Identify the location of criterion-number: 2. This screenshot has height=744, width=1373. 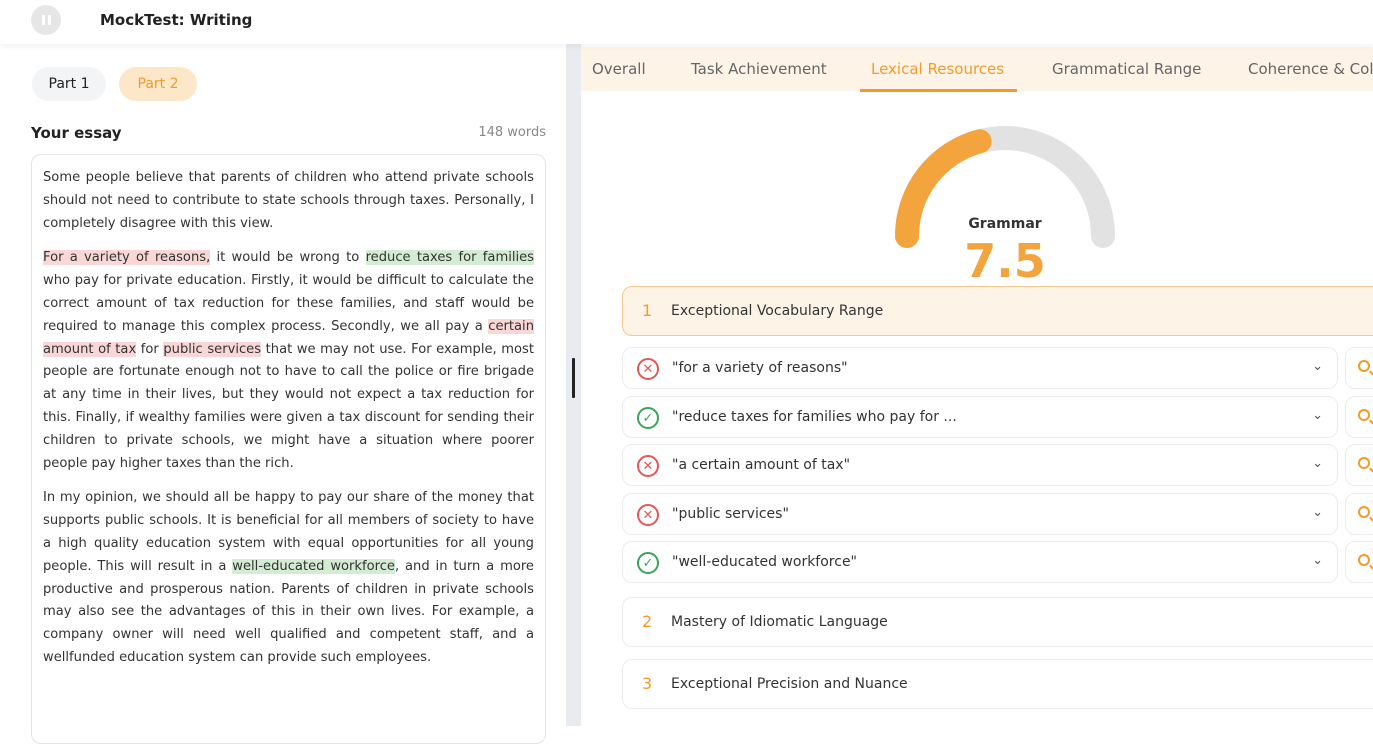
(647, 621).